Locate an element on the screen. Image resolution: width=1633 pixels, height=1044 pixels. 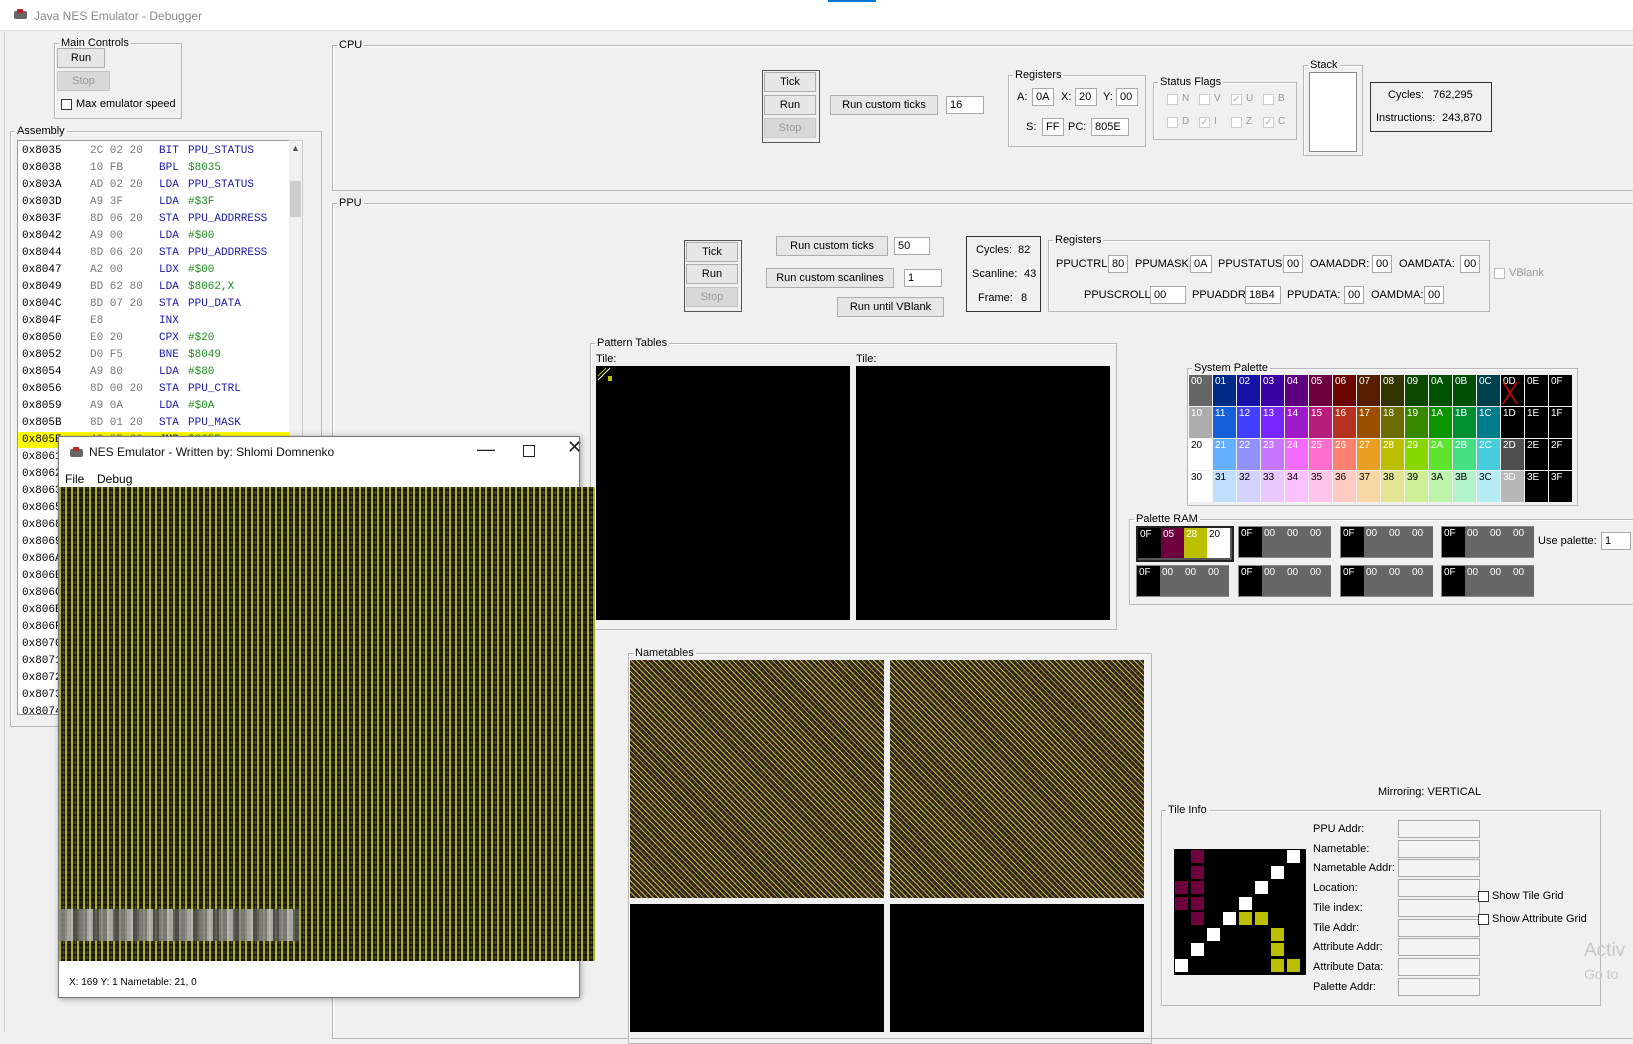
palette-swatch: 1B is located at coordinates (1464, 422).